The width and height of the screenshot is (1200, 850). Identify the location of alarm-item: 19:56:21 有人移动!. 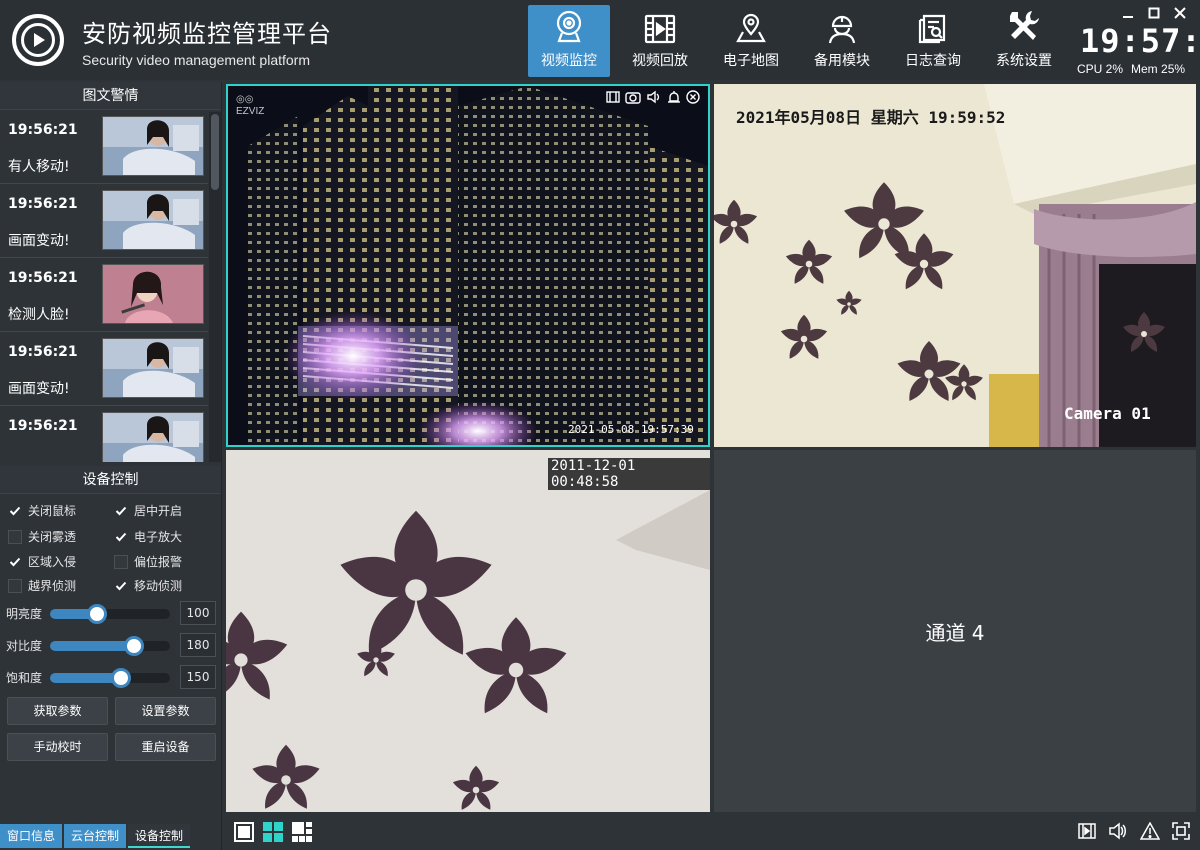
(104, 147).